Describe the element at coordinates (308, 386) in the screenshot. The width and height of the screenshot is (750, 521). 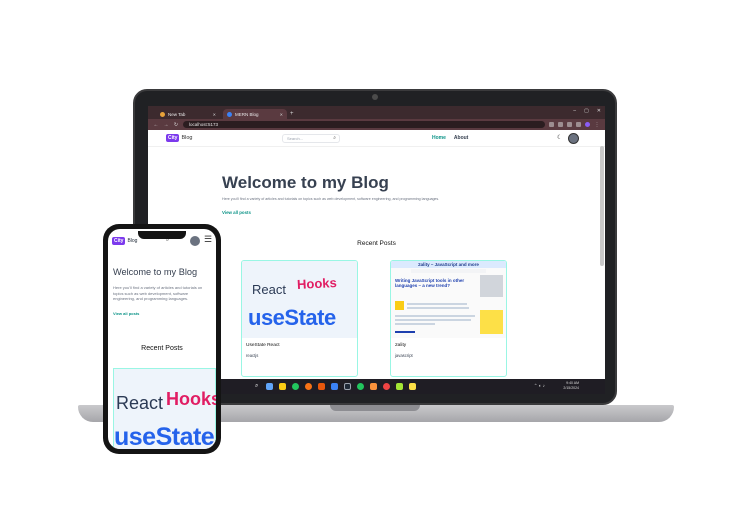
I see `firefox-icon` at that location.